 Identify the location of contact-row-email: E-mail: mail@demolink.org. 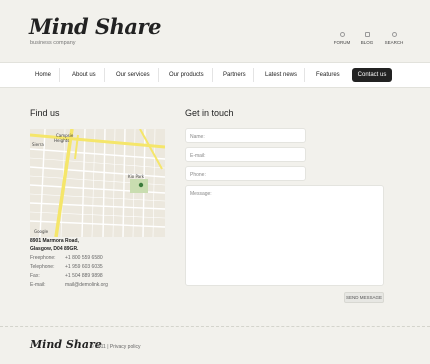
(69, 285).